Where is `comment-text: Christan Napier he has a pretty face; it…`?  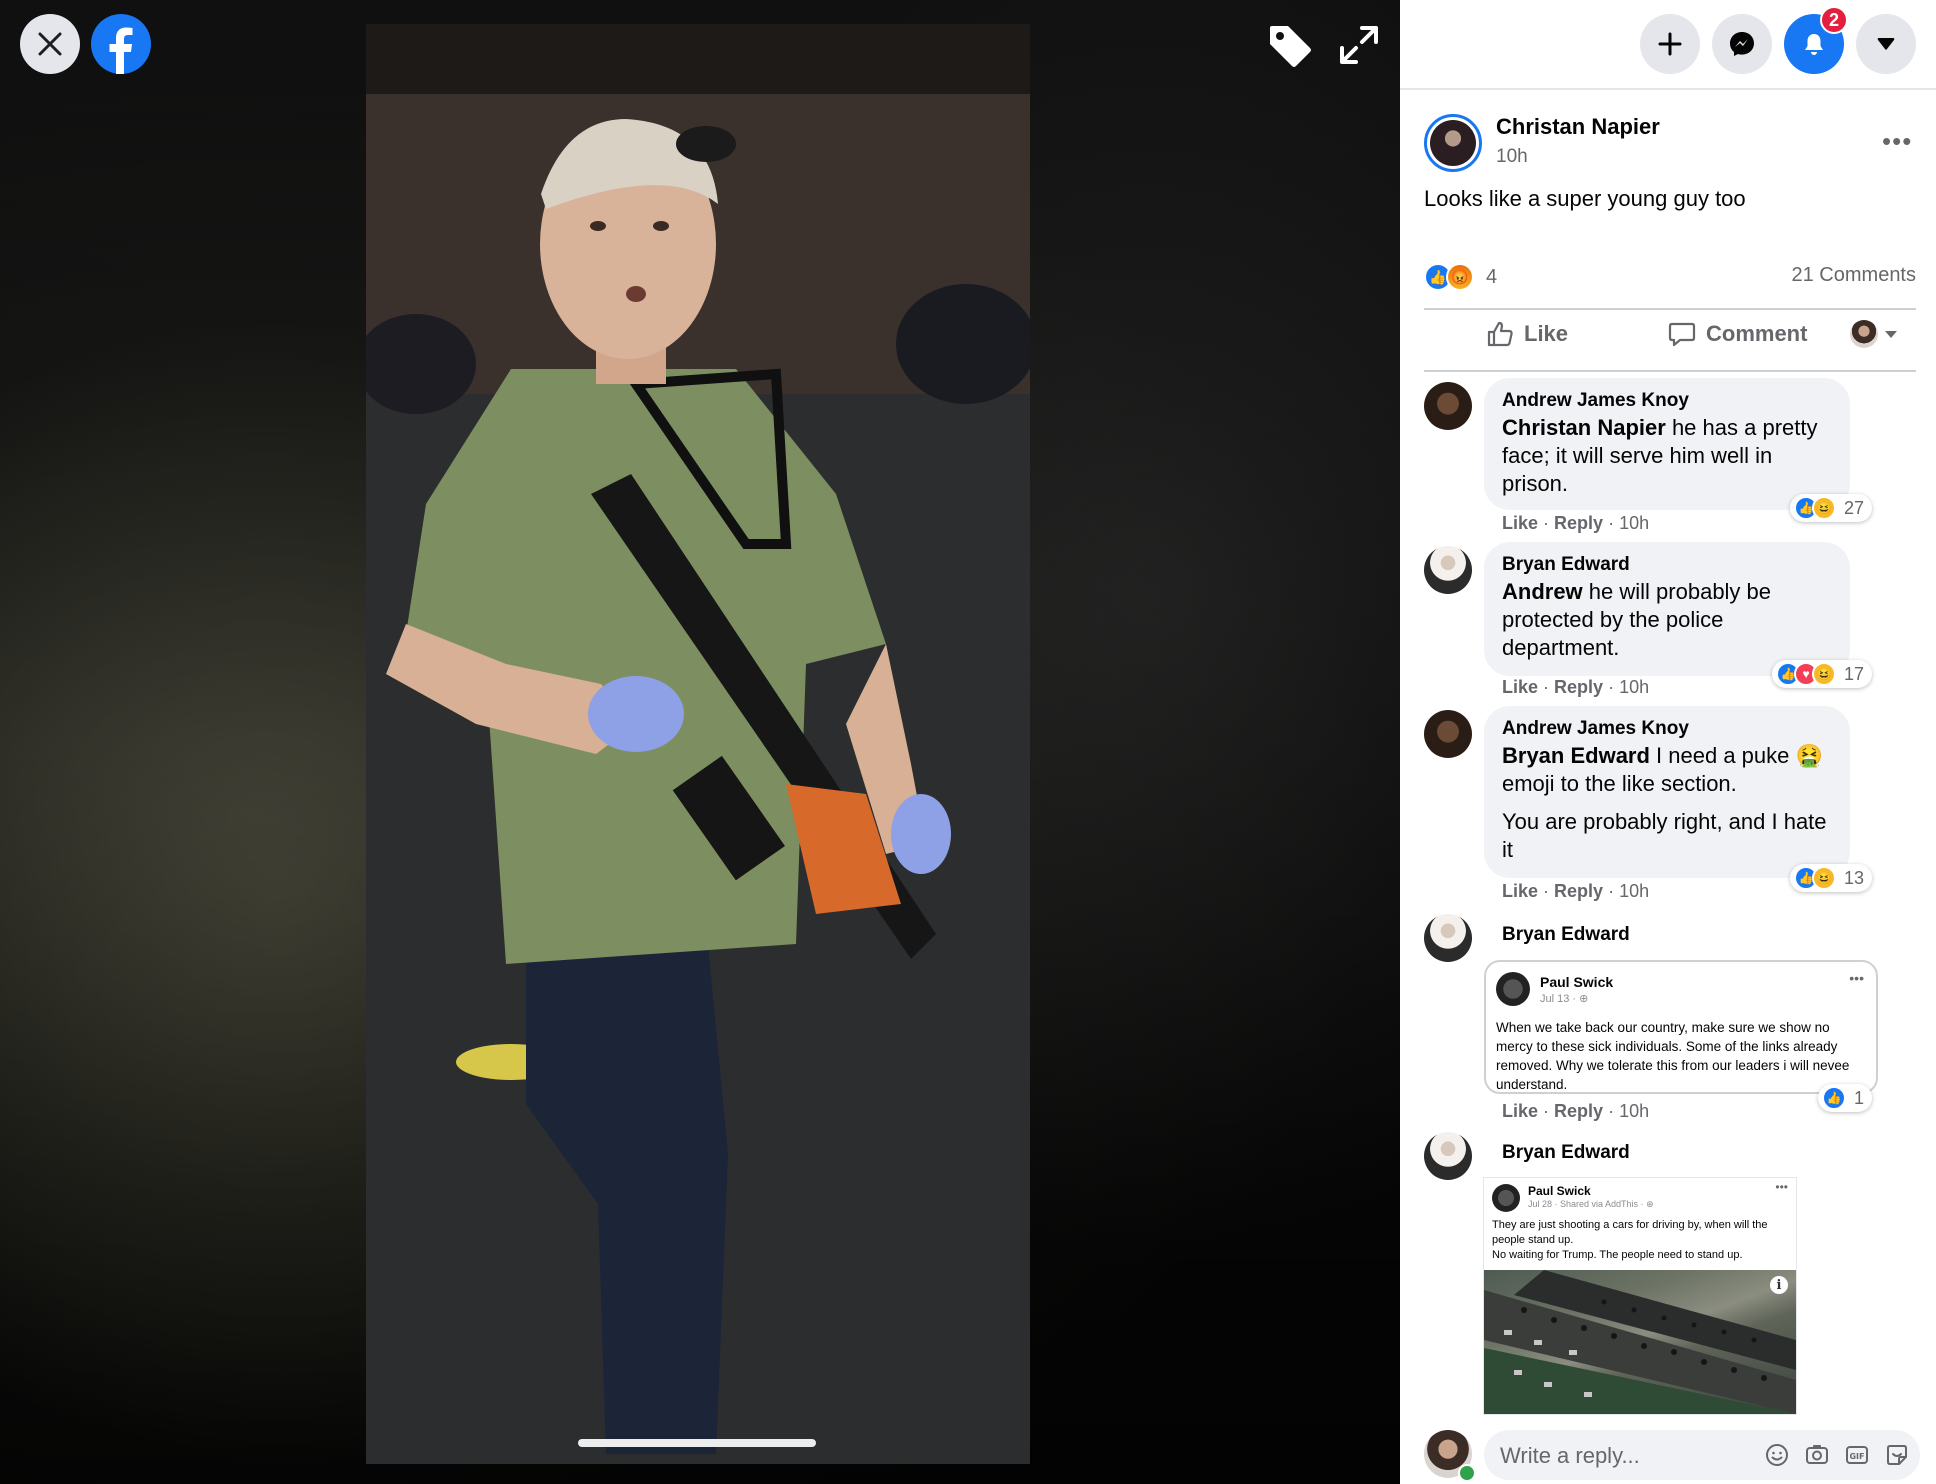
comment-text: Christan Napier he has a pretty face; it… is located at coordinates (1667, 456).